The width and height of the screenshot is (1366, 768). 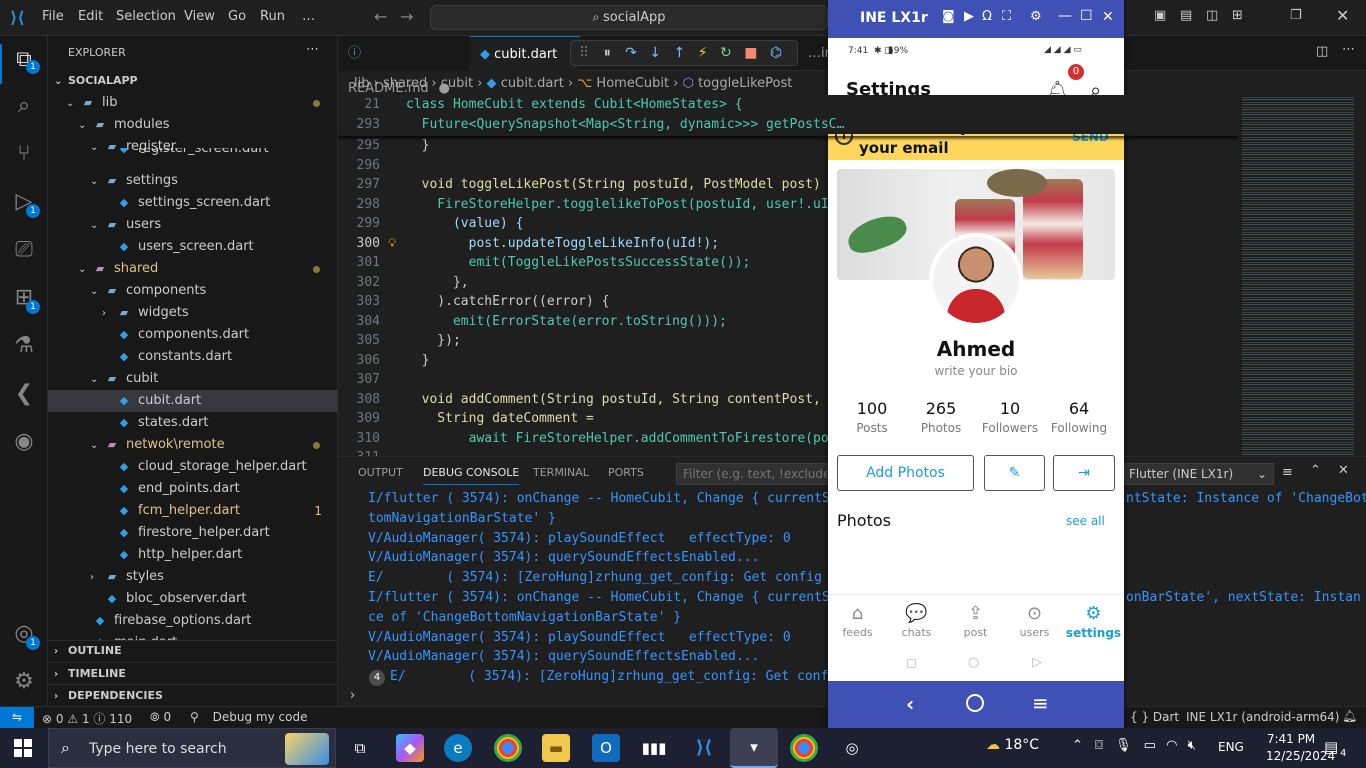 What do you see at coordinates (1322, 51) in the screenshot?
I see `split-editor-icon: ◫` at bounding box center [1322, 51].